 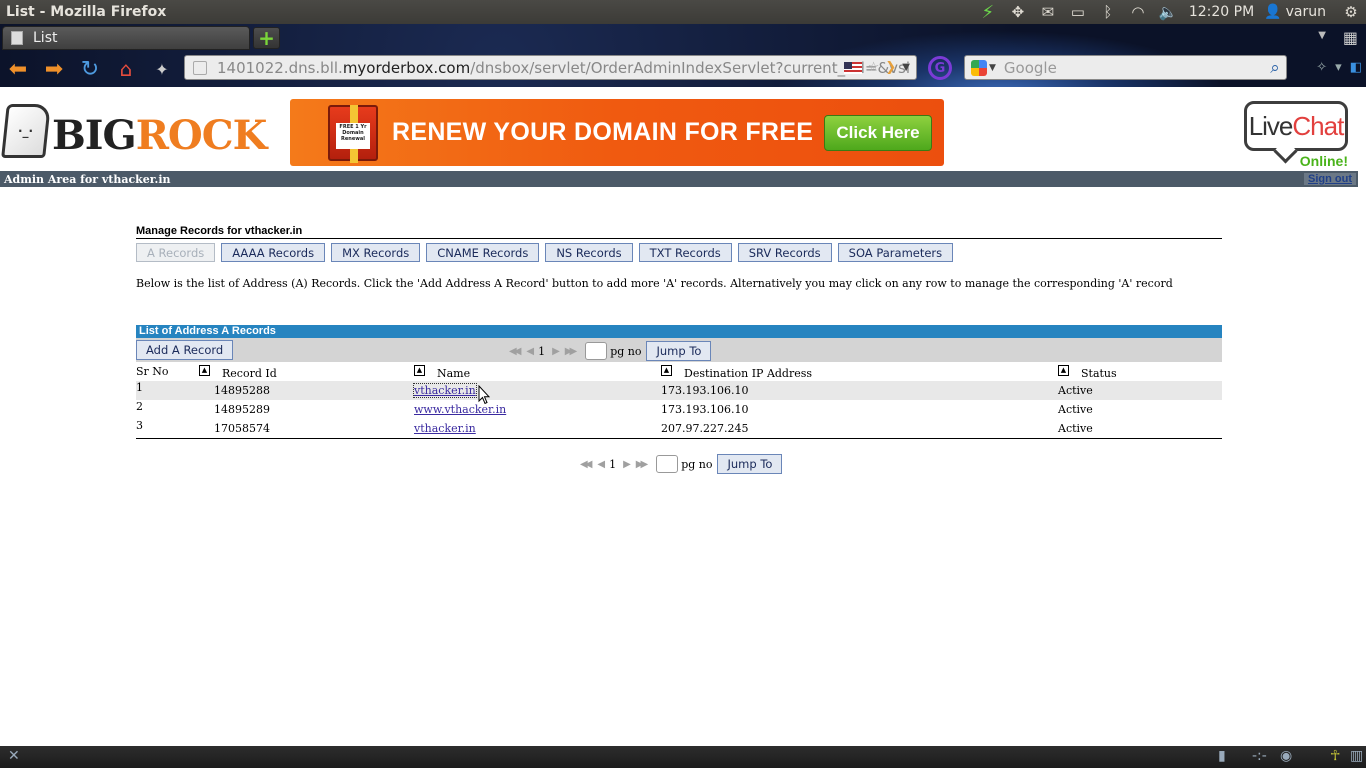 I want to click on col-record-id: Record Id, so click(x=249, y=373).